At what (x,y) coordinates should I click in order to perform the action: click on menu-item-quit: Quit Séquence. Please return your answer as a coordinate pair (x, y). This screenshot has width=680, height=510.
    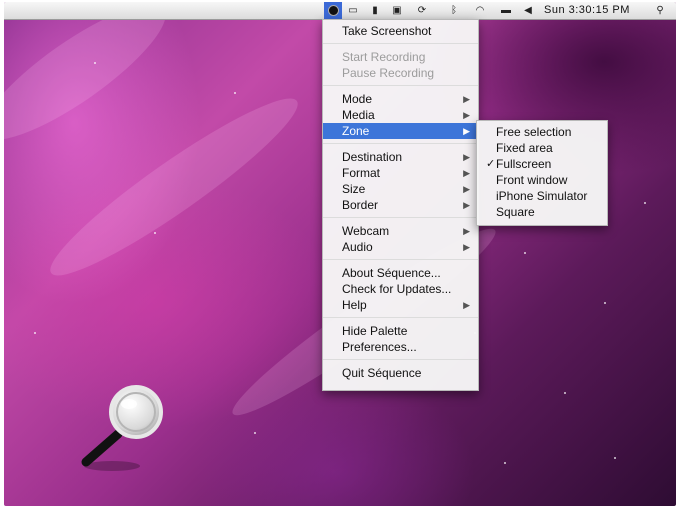
    Looking at the image, I should click on (400, 373).